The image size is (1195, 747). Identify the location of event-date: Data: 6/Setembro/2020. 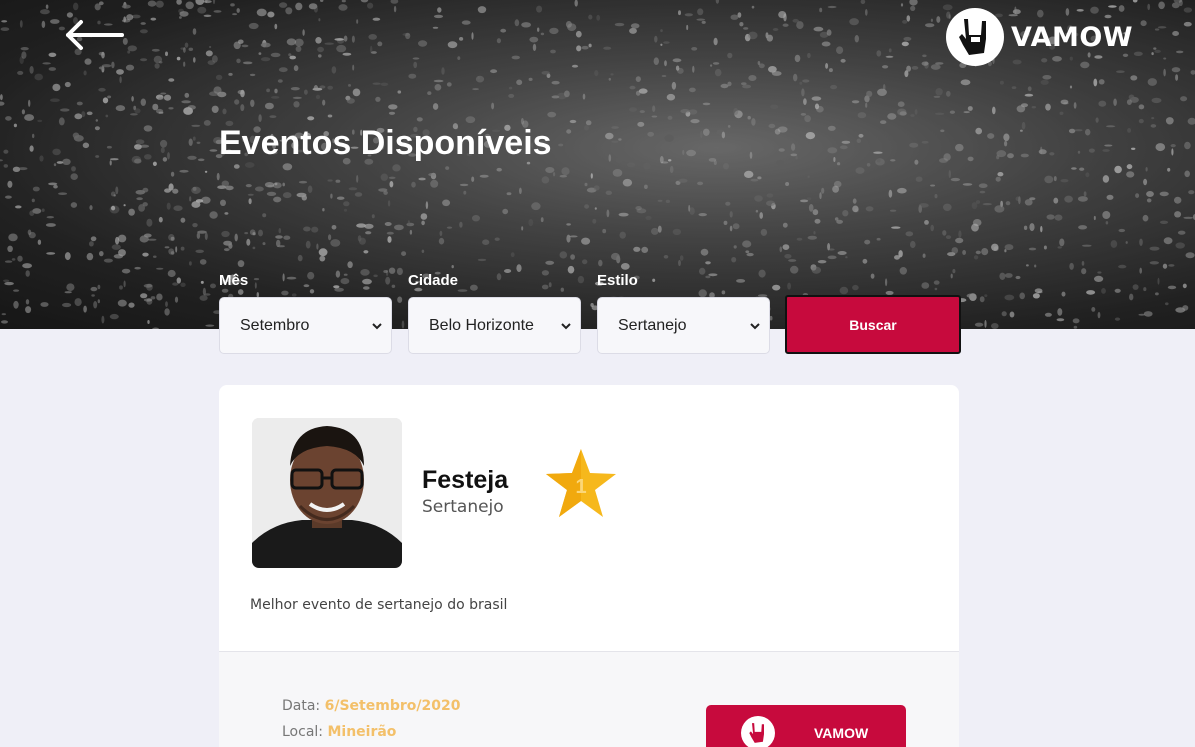
(371, 706).